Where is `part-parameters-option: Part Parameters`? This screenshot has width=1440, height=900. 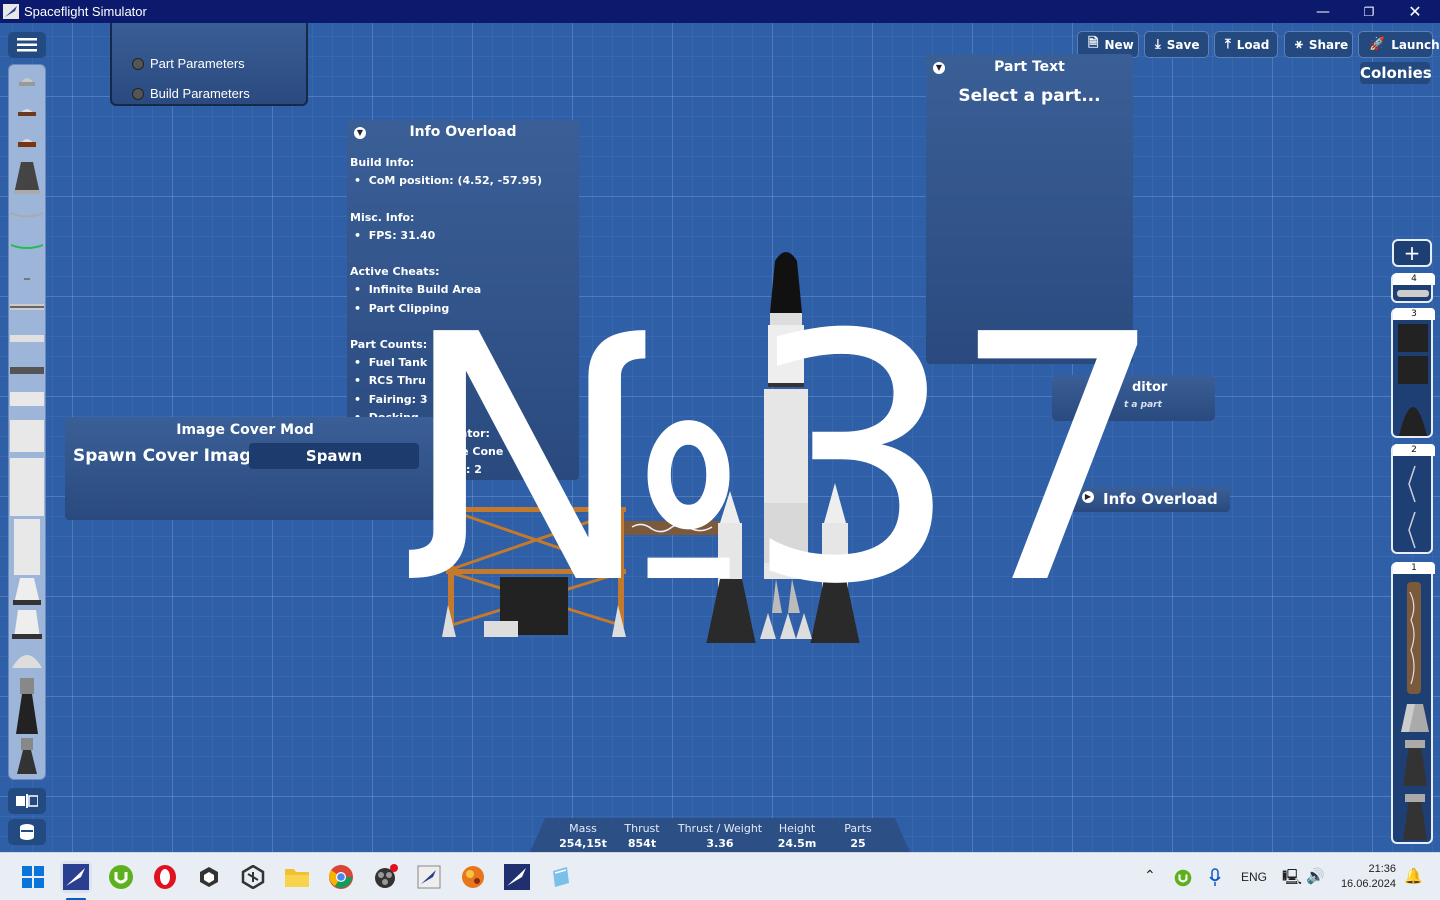
part-parameters-option: Part Parameters is located at coordinates (188, 63).